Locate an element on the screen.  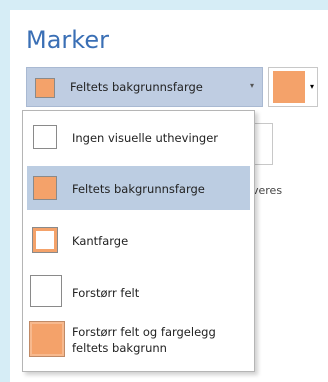
menu-item-enlarge-field: Forstørr felt is located at coordinates (138, 292).